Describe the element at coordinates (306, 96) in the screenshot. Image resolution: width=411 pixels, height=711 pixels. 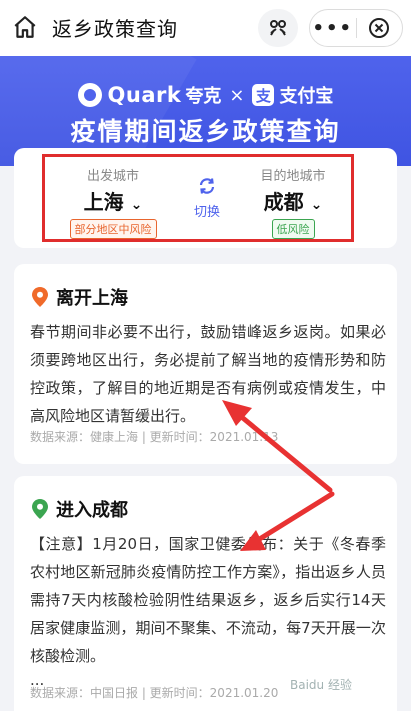
I see `alipay-brand-name: 支付宝` at that location.